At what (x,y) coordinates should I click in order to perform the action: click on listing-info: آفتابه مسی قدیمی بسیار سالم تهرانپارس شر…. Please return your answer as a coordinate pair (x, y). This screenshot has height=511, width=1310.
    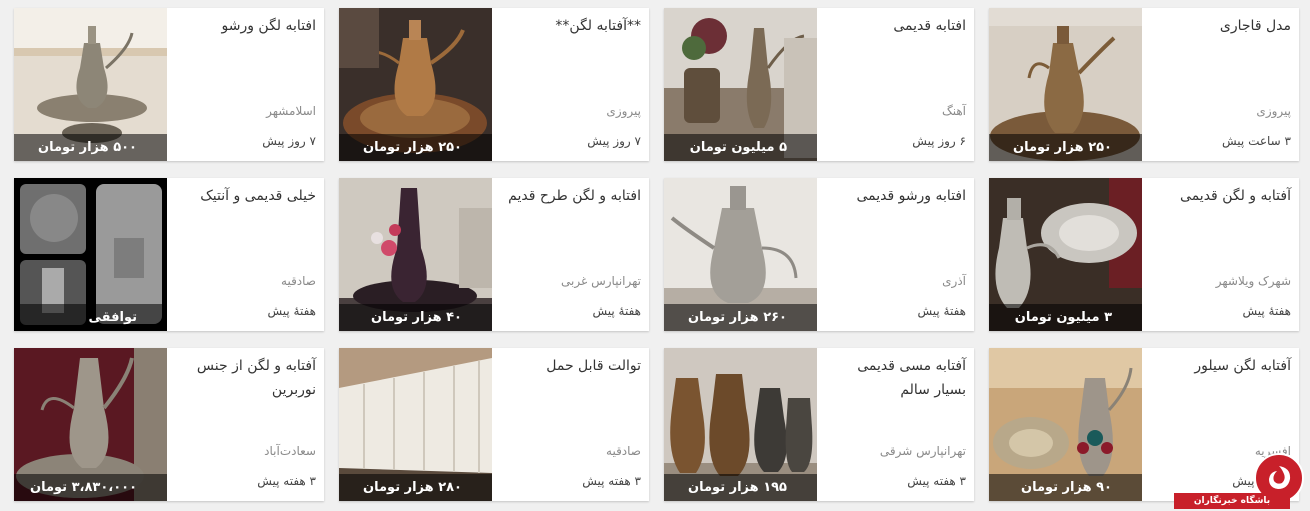
    Looking at the image, I should click on (895, 424).